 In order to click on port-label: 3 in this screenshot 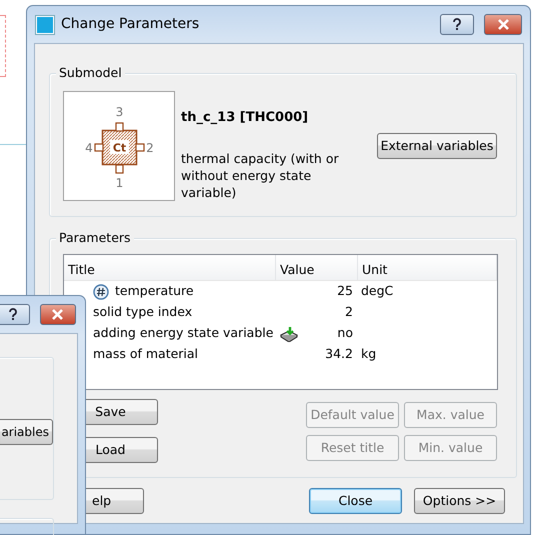, I will do `click(120, 112)`.